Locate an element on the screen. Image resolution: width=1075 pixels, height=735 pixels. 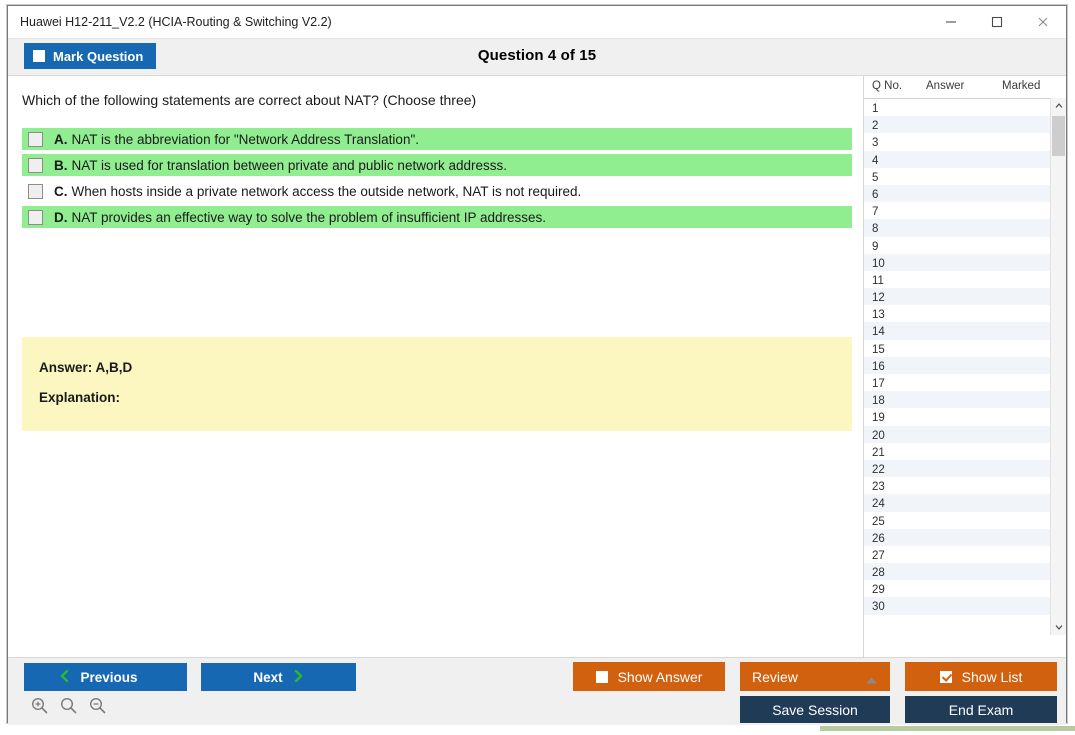
scrollbar-thumb is located at coordinates (1058, 136).